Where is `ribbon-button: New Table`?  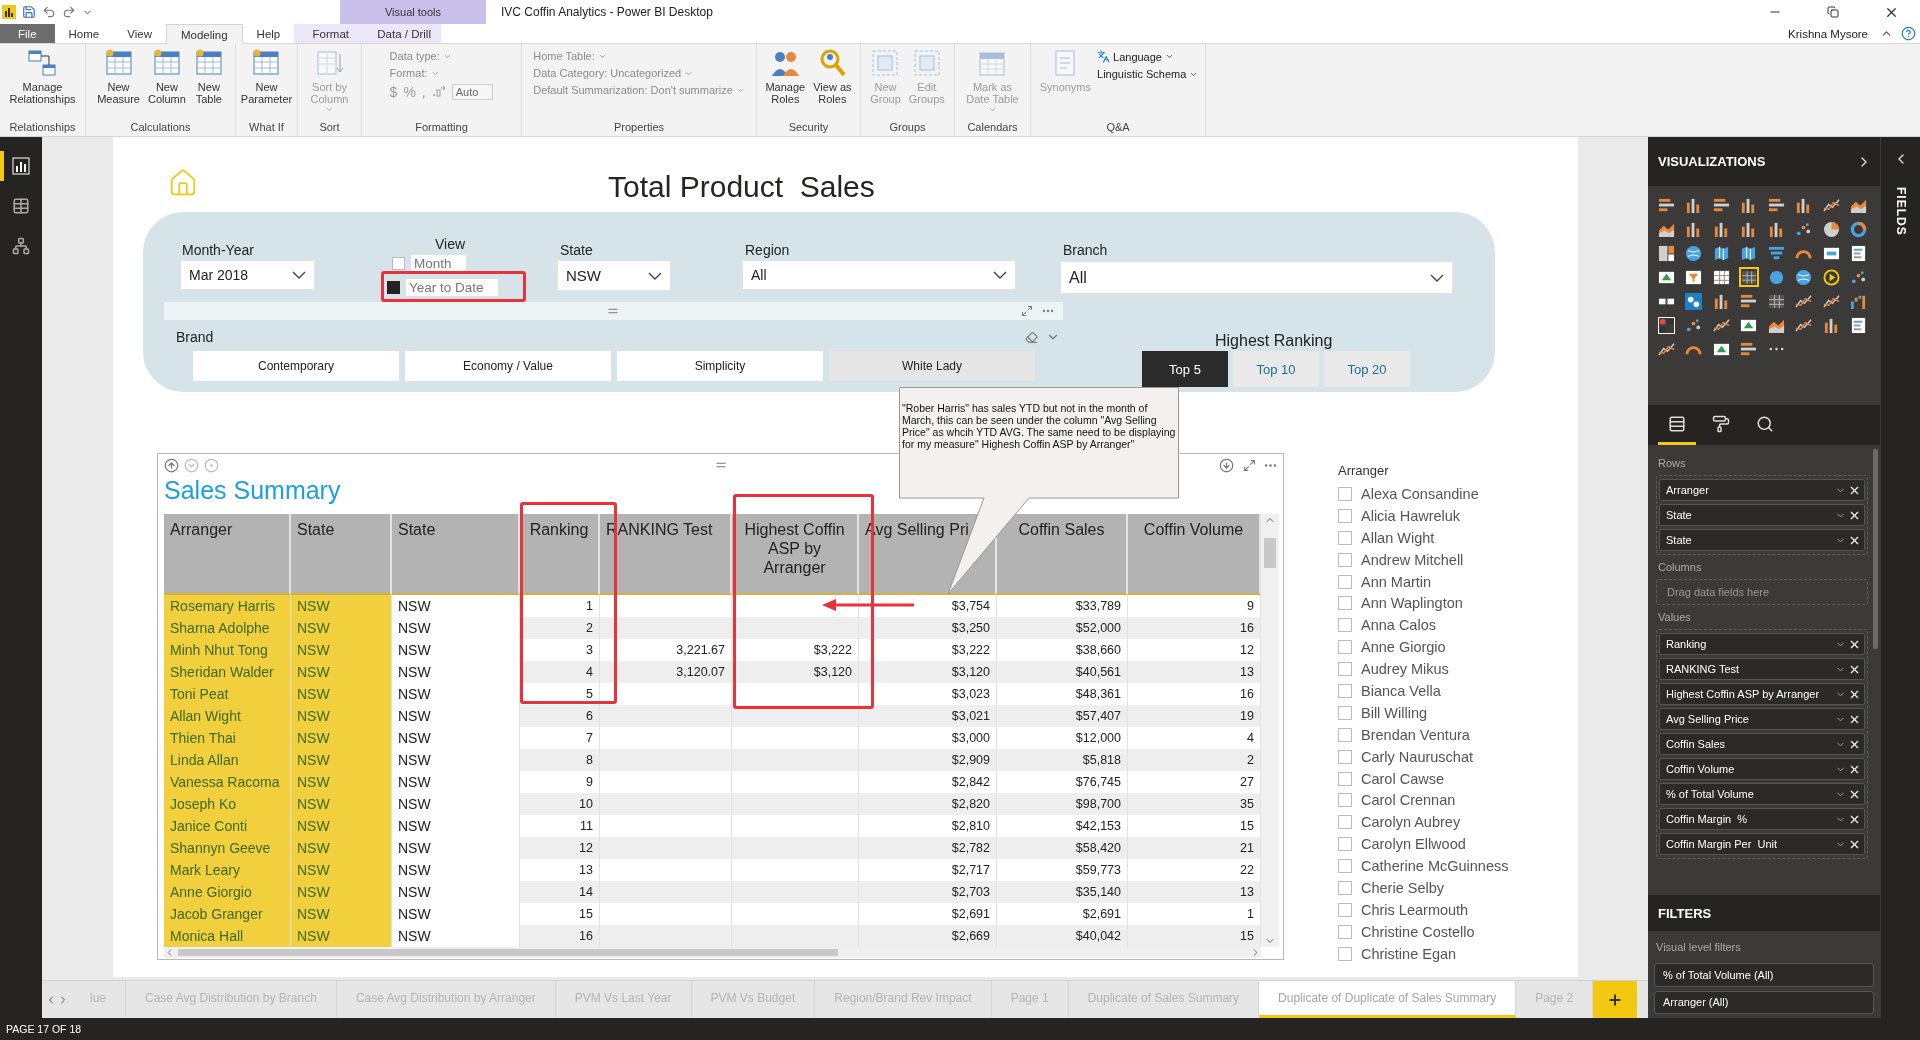 ribbon-button: New Table is located at coordinates (208, 76).